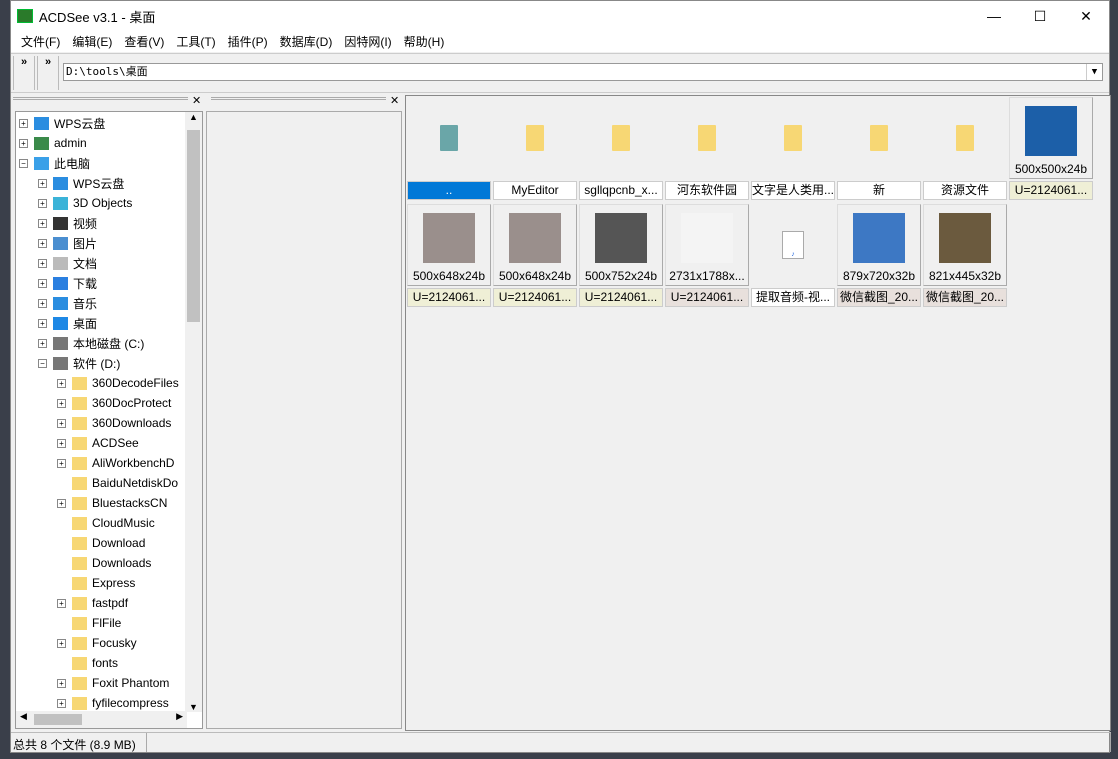 Image resolution: width=1118 pixels, height=759 pixels. I want to click on menu-item: 插件(P), so click(248, 41).